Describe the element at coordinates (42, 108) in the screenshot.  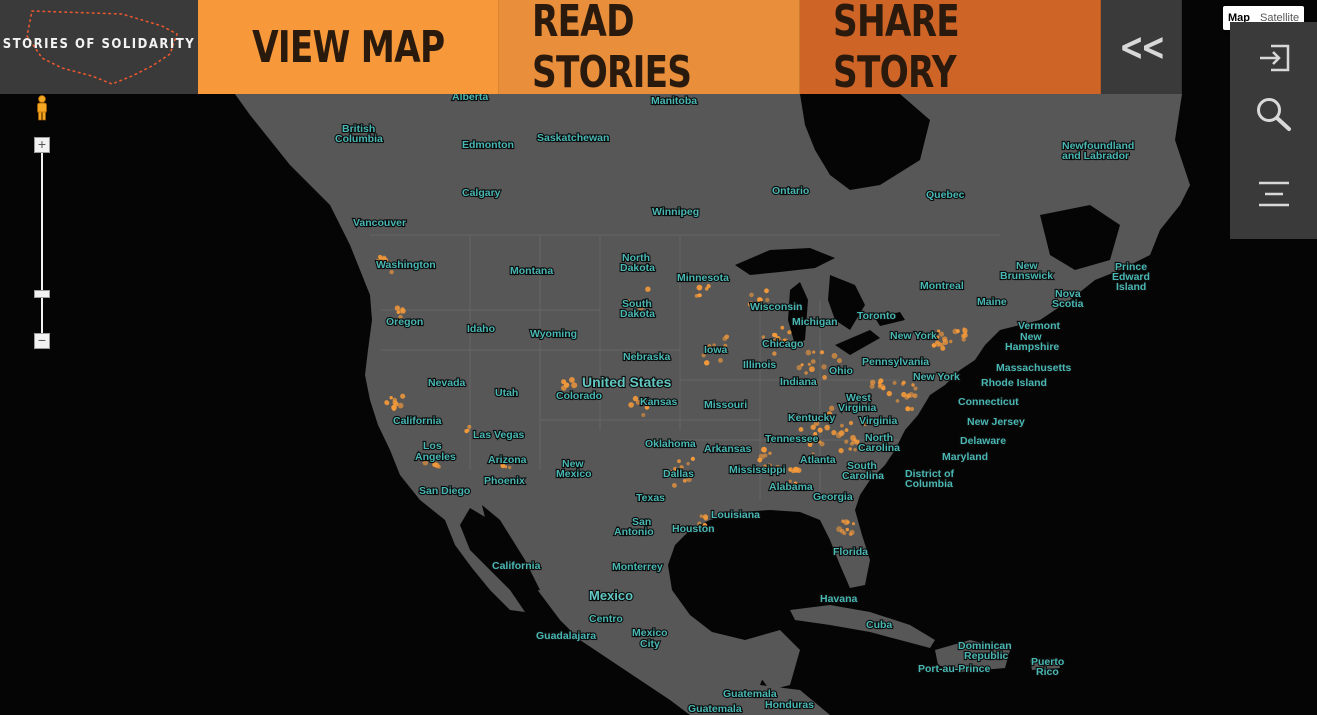
I see `street-view-pegman-icon` at that location.